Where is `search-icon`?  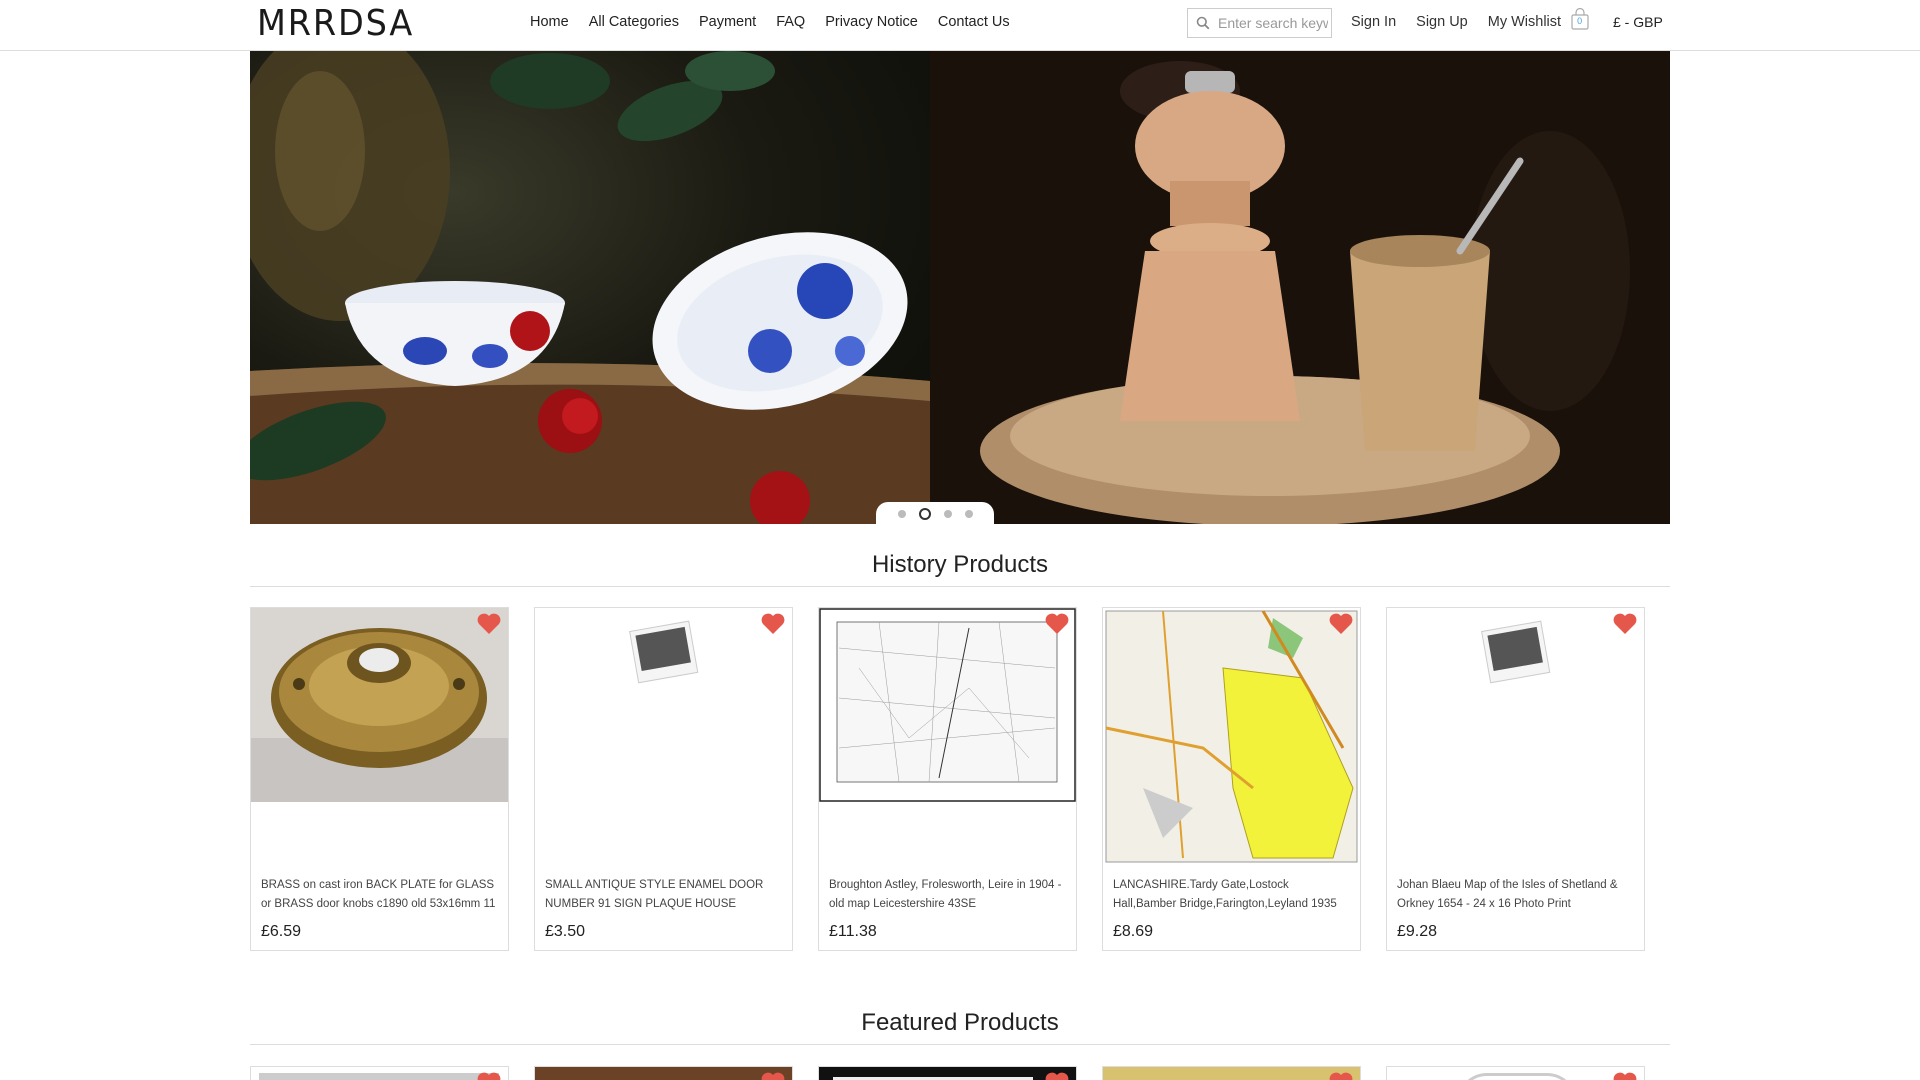 search-icon is located at coordinates (1203, 23).